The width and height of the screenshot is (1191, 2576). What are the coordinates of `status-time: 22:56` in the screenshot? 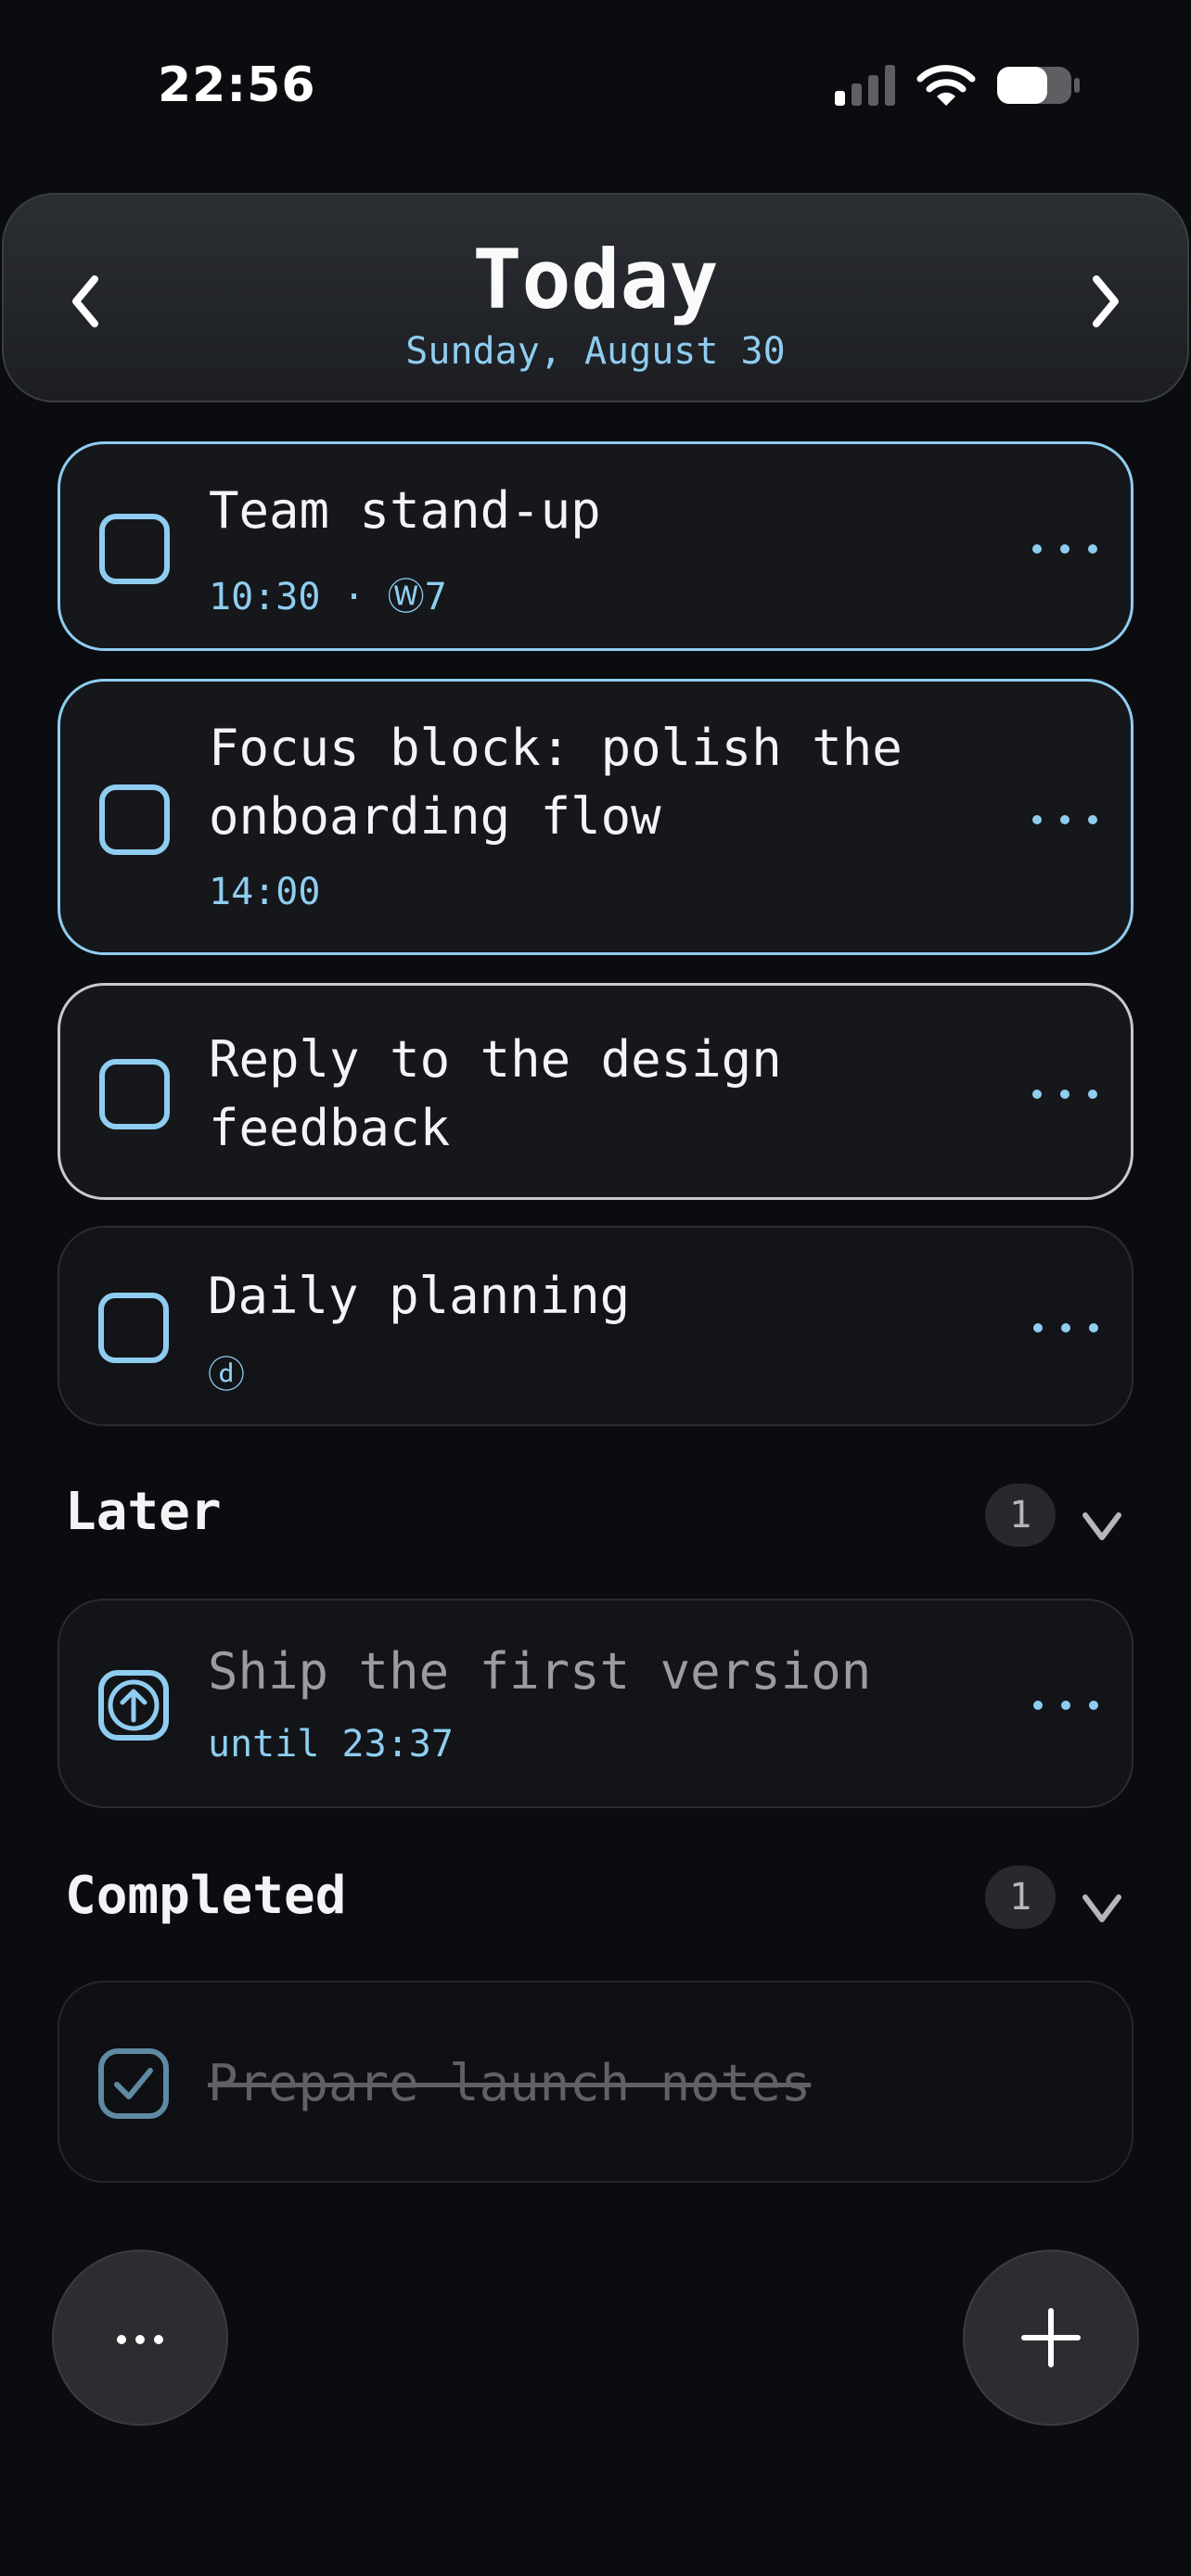 It's located at (237, 85).